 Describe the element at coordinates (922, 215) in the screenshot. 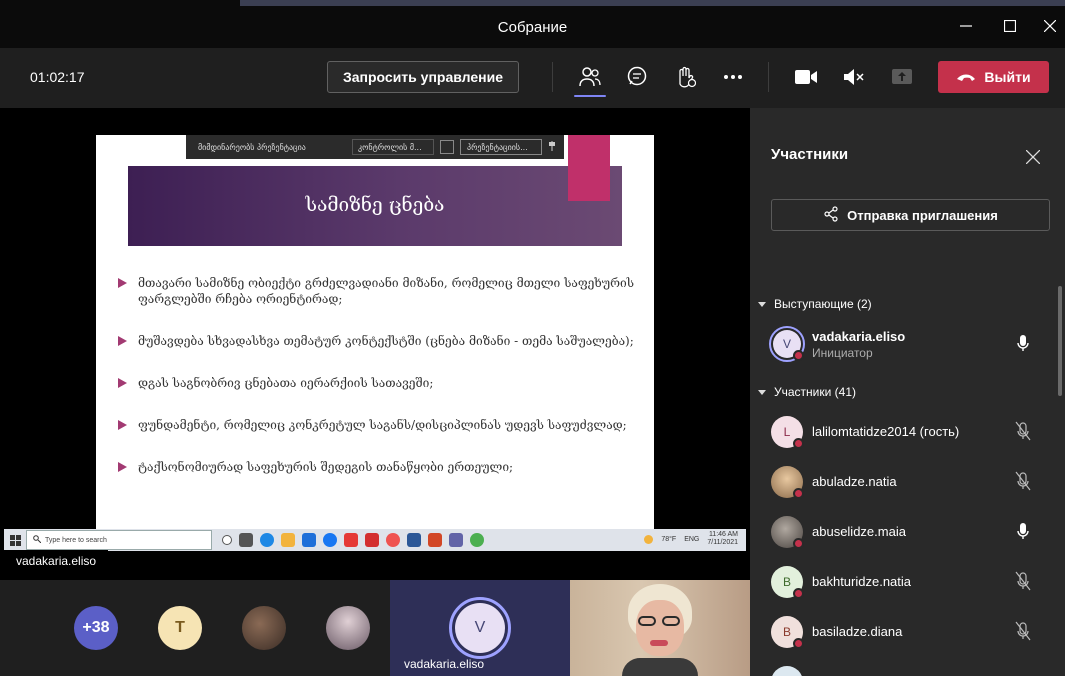

I see `invite-label: Отправка приглашения` at that location.